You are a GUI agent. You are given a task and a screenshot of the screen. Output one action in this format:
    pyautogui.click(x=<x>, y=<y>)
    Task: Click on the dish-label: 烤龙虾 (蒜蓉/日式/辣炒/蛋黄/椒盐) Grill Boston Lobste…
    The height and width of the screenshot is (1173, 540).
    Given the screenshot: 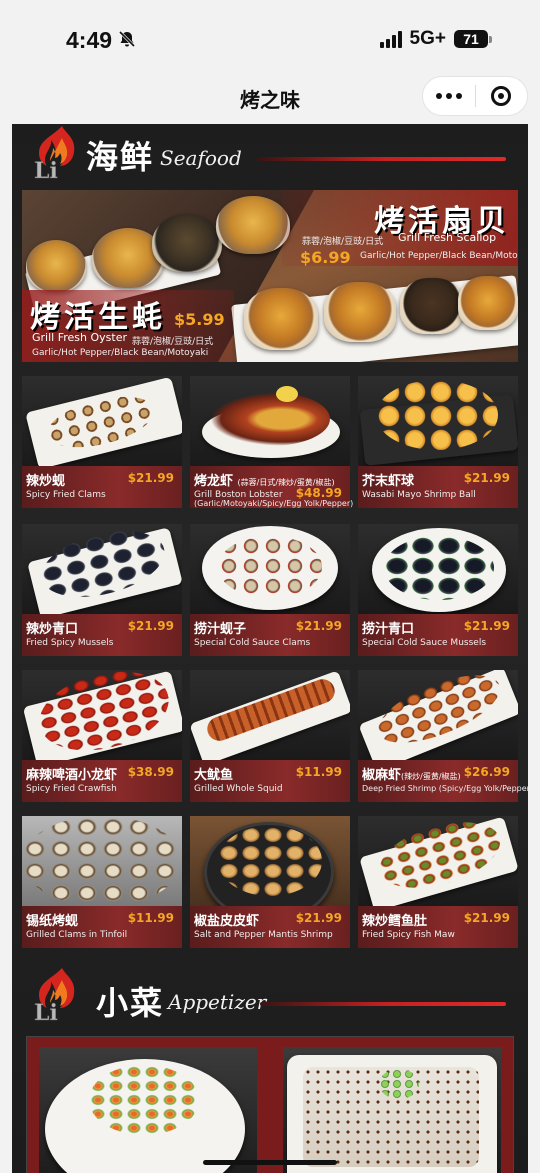 What is the action you would take?
    pyautogui.click(x=272, y=487)
    